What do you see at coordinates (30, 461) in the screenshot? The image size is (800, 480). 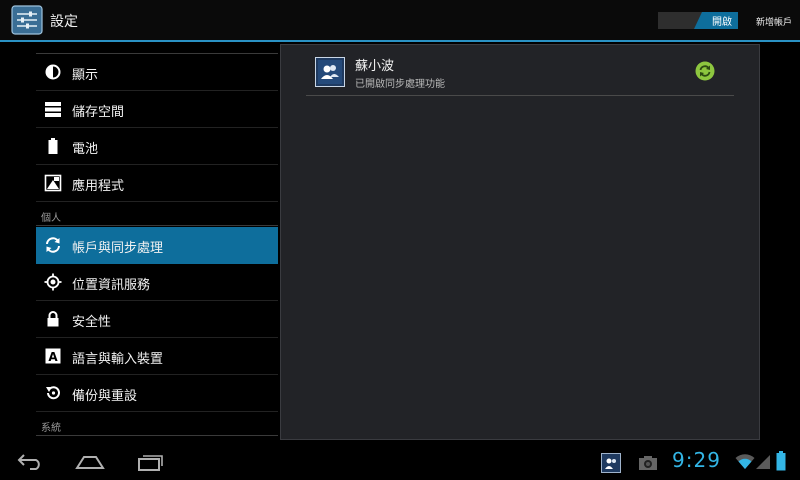 I see `back-icon` at bounding box center [30, 461].